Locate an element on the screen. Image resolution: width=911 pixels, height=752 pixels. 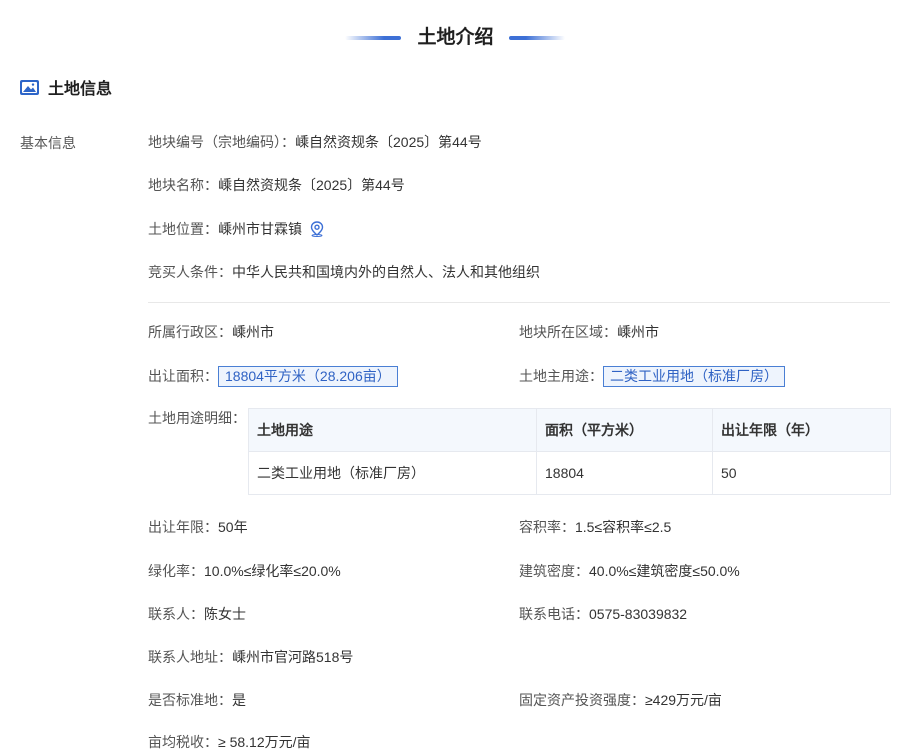
parcel-name-value: 嵊自然资规条〔2025〕第44号 is located at coordinates (311, 185).